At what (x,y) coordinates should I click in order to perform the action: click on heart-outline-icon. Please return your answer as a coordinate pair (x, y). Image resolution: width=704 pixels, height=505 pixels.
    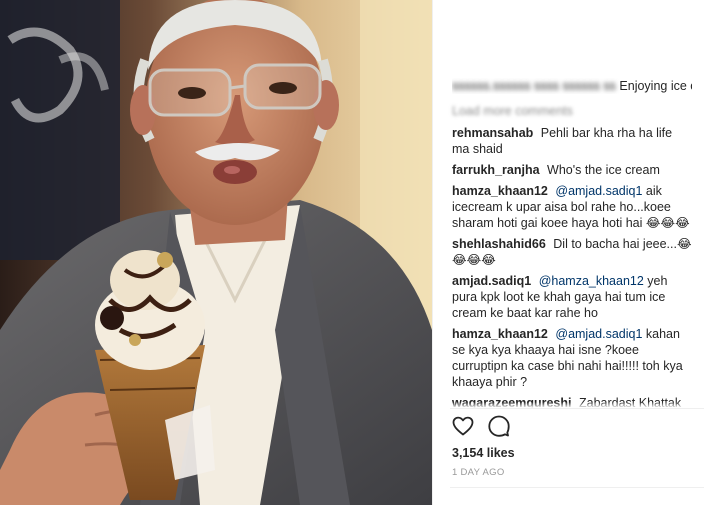
    Looking at the image, I should click on (463, 426).